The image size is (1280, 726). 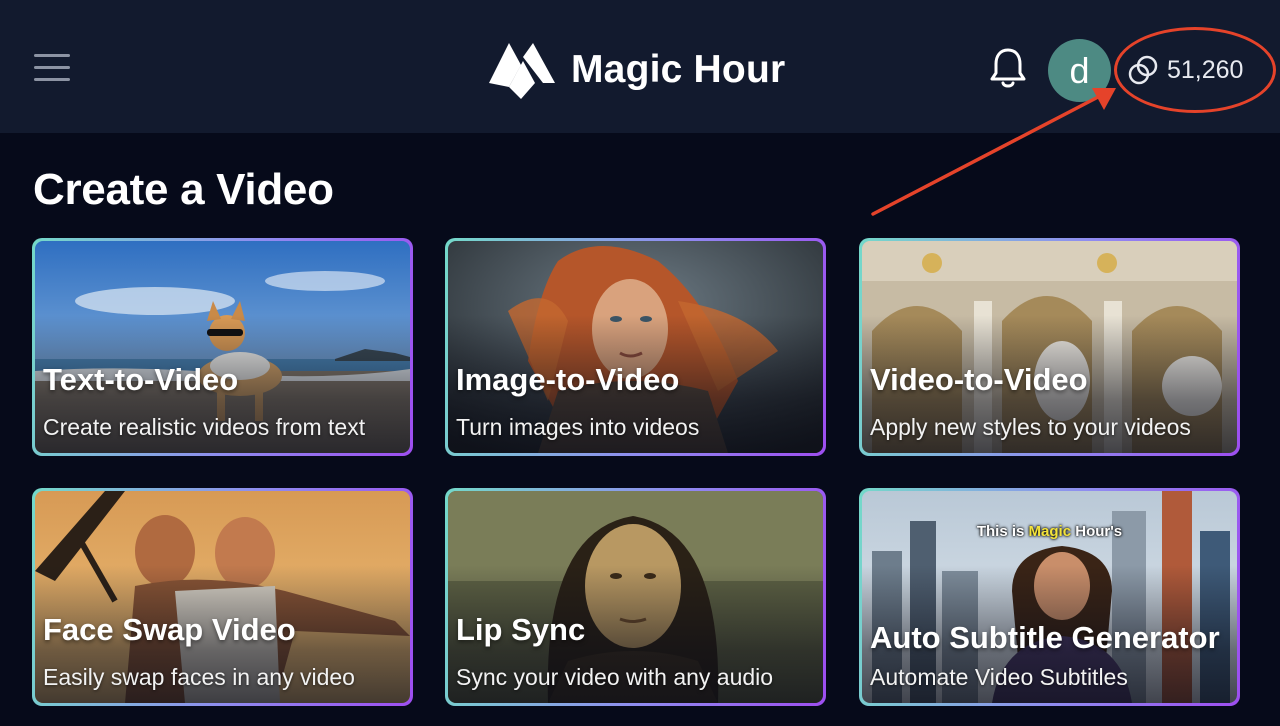 I want to click on credits-balance: 51,260, so click(x=1185, y=70).